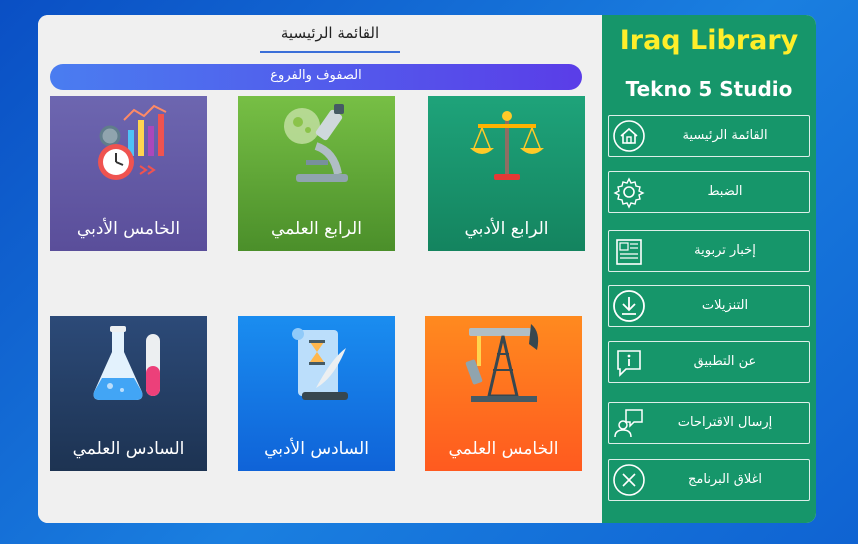 This screenshot has height=544, width=858. I want to click on tile-sixth-scientific: السادس العلمي, so click(128, 393).